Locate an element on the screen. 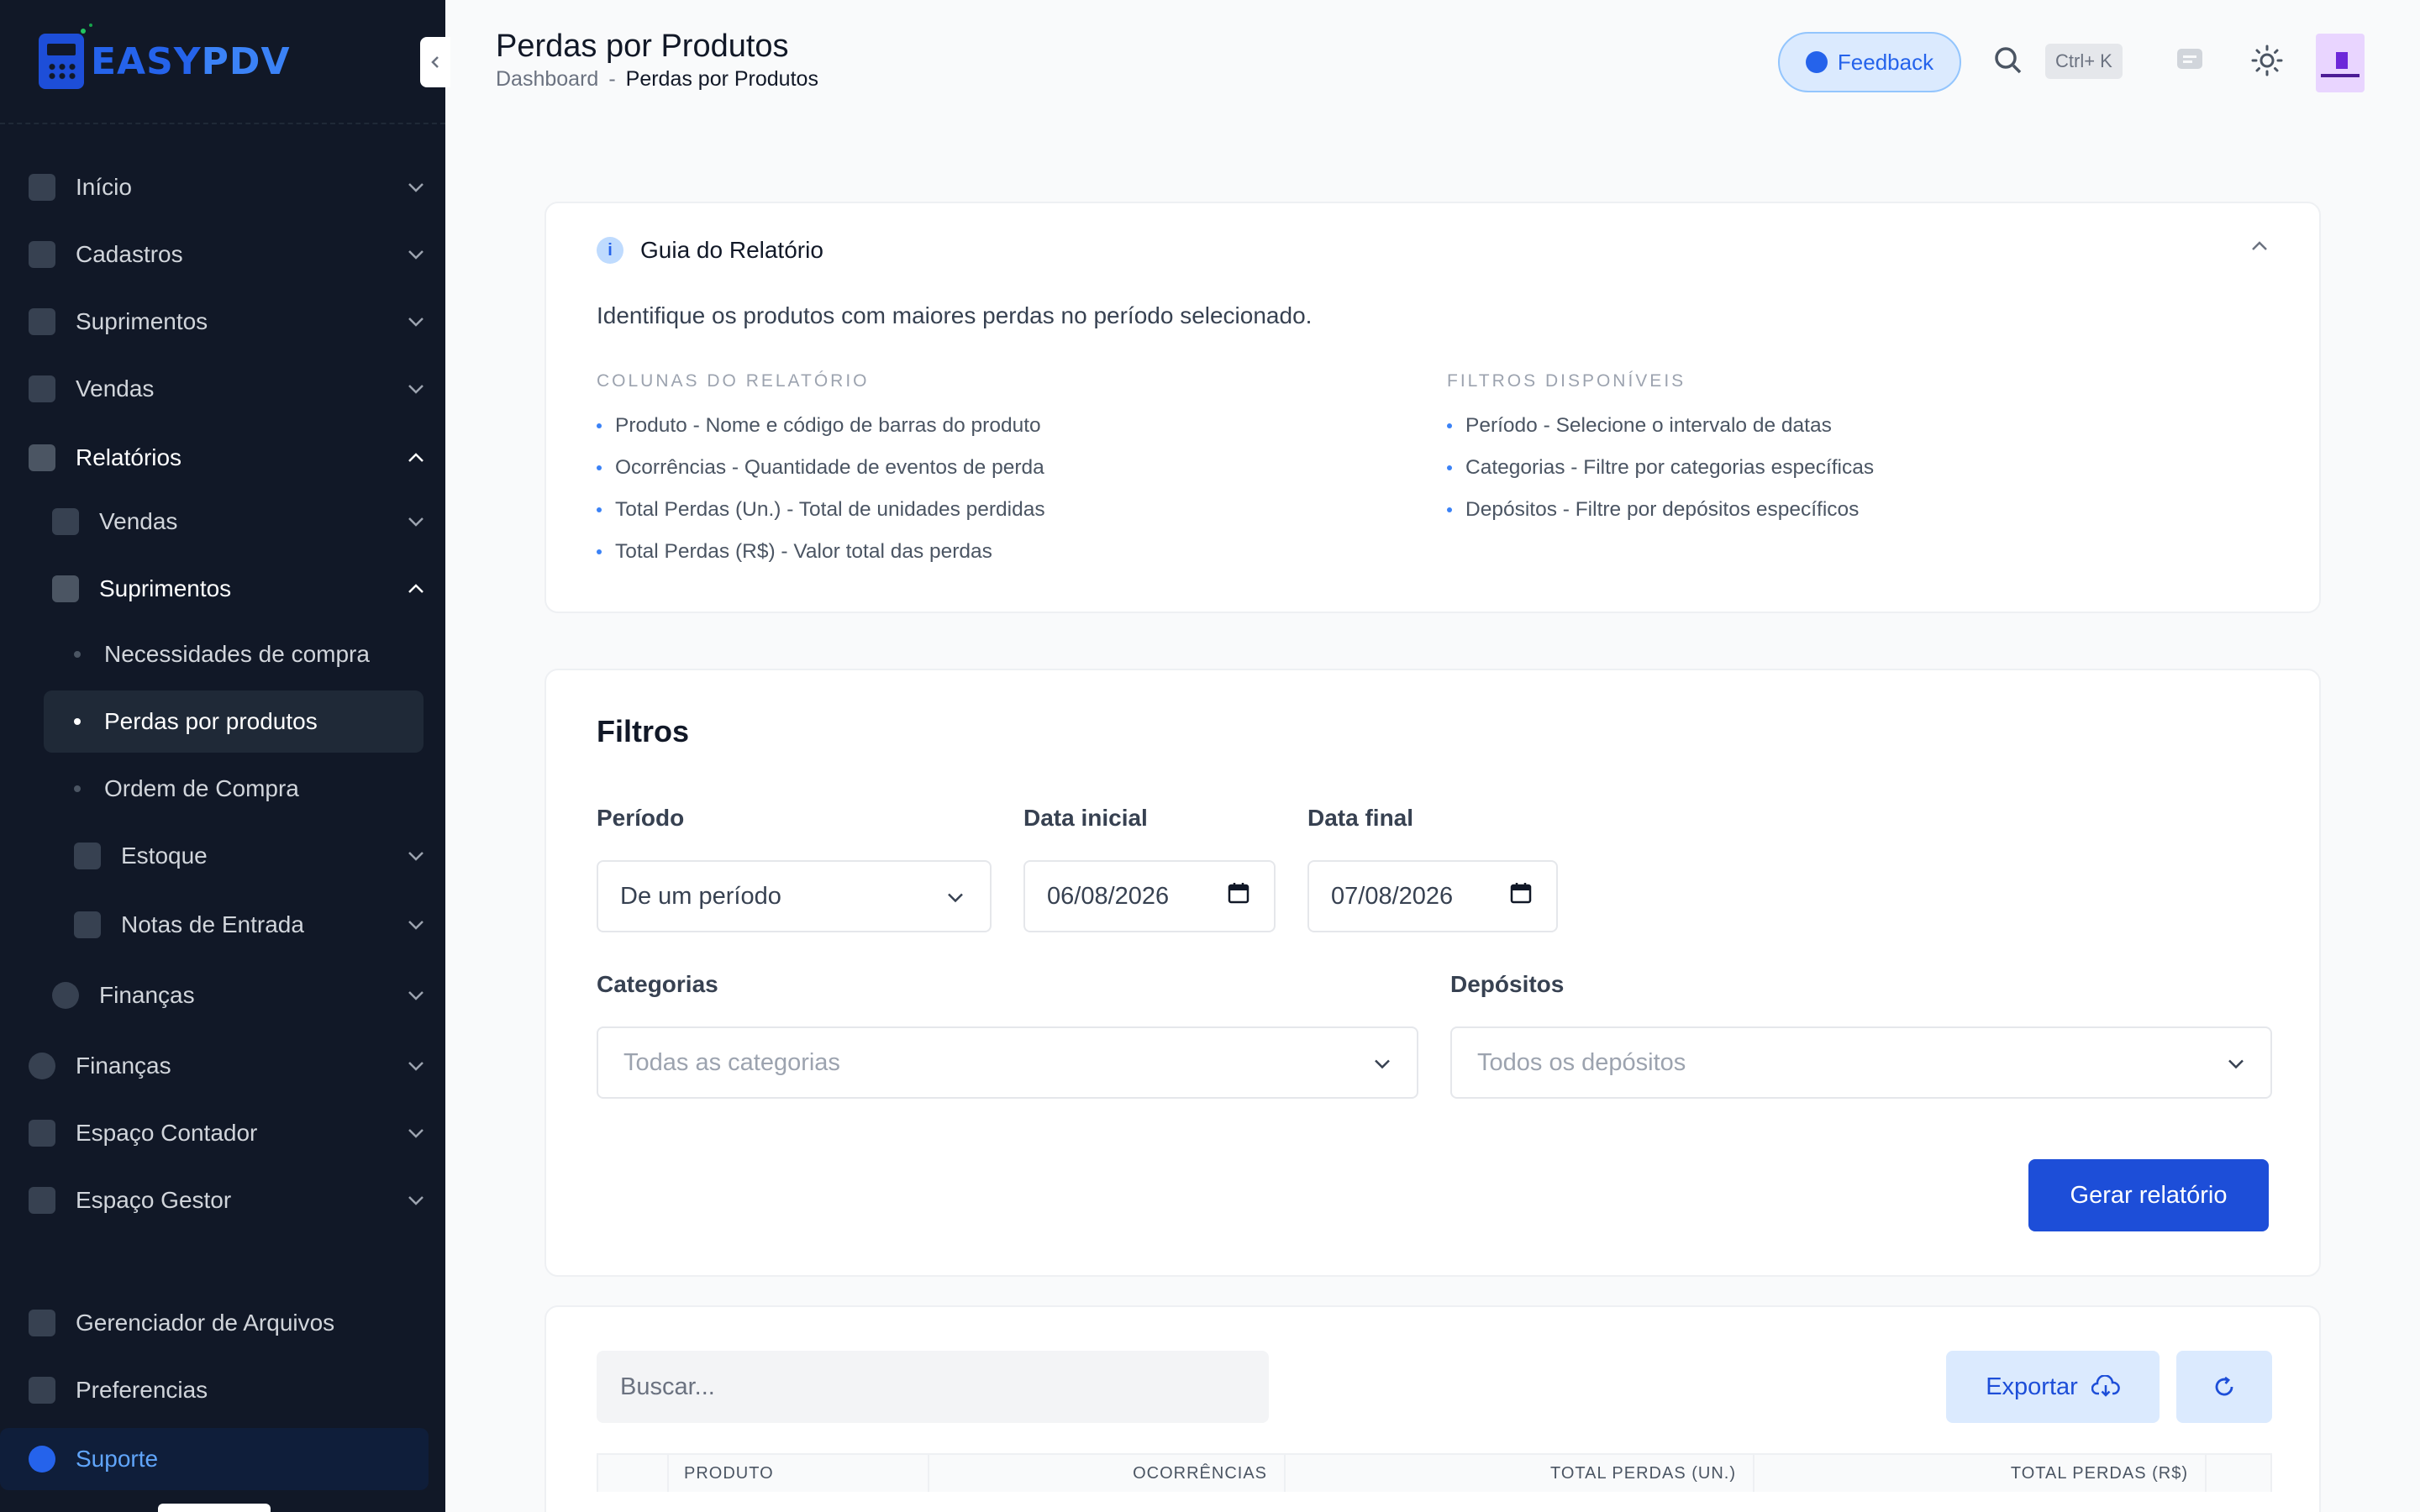 Image resolution: width=2420 pixels, height=1512 pixels. help-circle-icon is located at coordinates (42, 1459).